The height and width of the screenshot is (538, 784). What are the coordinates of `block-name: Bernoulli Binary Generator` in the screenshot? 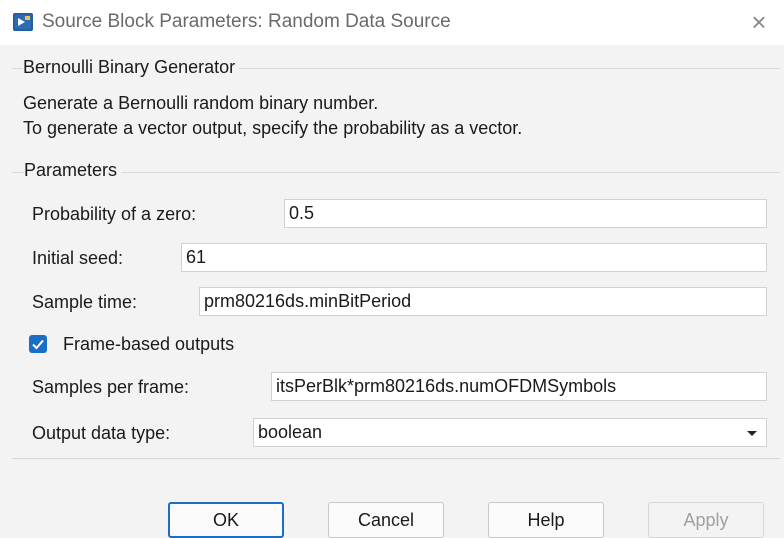 It's located at (131, 67).